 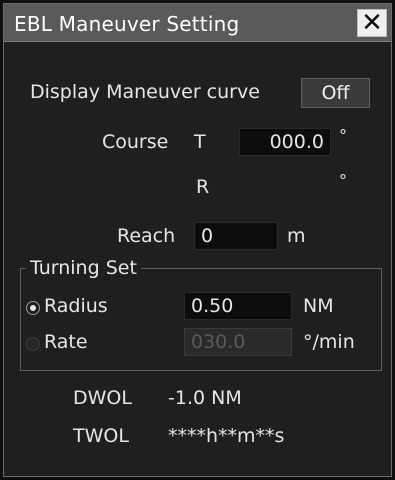 I want to click on twol-value: ****h**m**s, so click(x=226, y=436).